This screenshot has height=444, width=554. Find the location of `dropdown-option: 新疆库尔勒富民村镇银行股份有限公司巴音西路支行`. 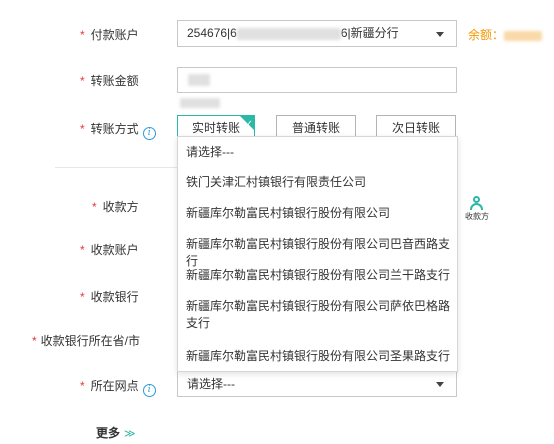

dropdown-option: 新疆库尔勒富民村镇银行股份有限公司巴音西路支行 is located at coordinates (318, 253).